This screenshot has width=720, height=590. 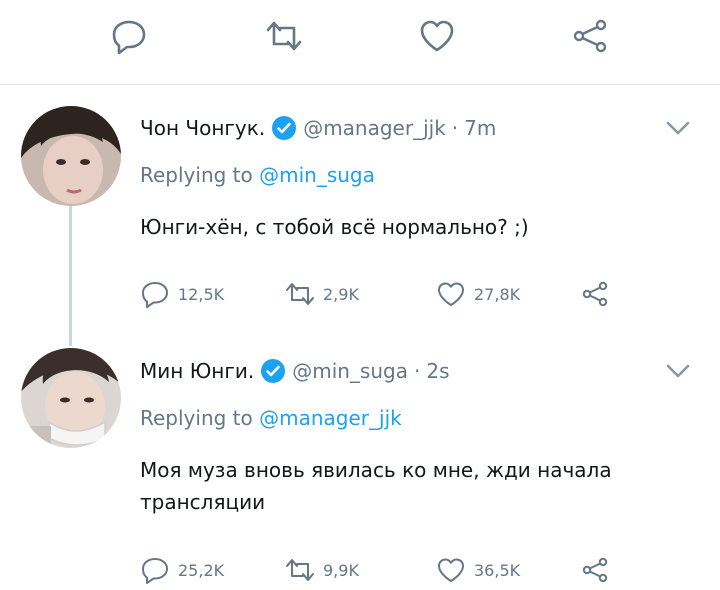 I want to click on like-button, so click(x=437, y=36).